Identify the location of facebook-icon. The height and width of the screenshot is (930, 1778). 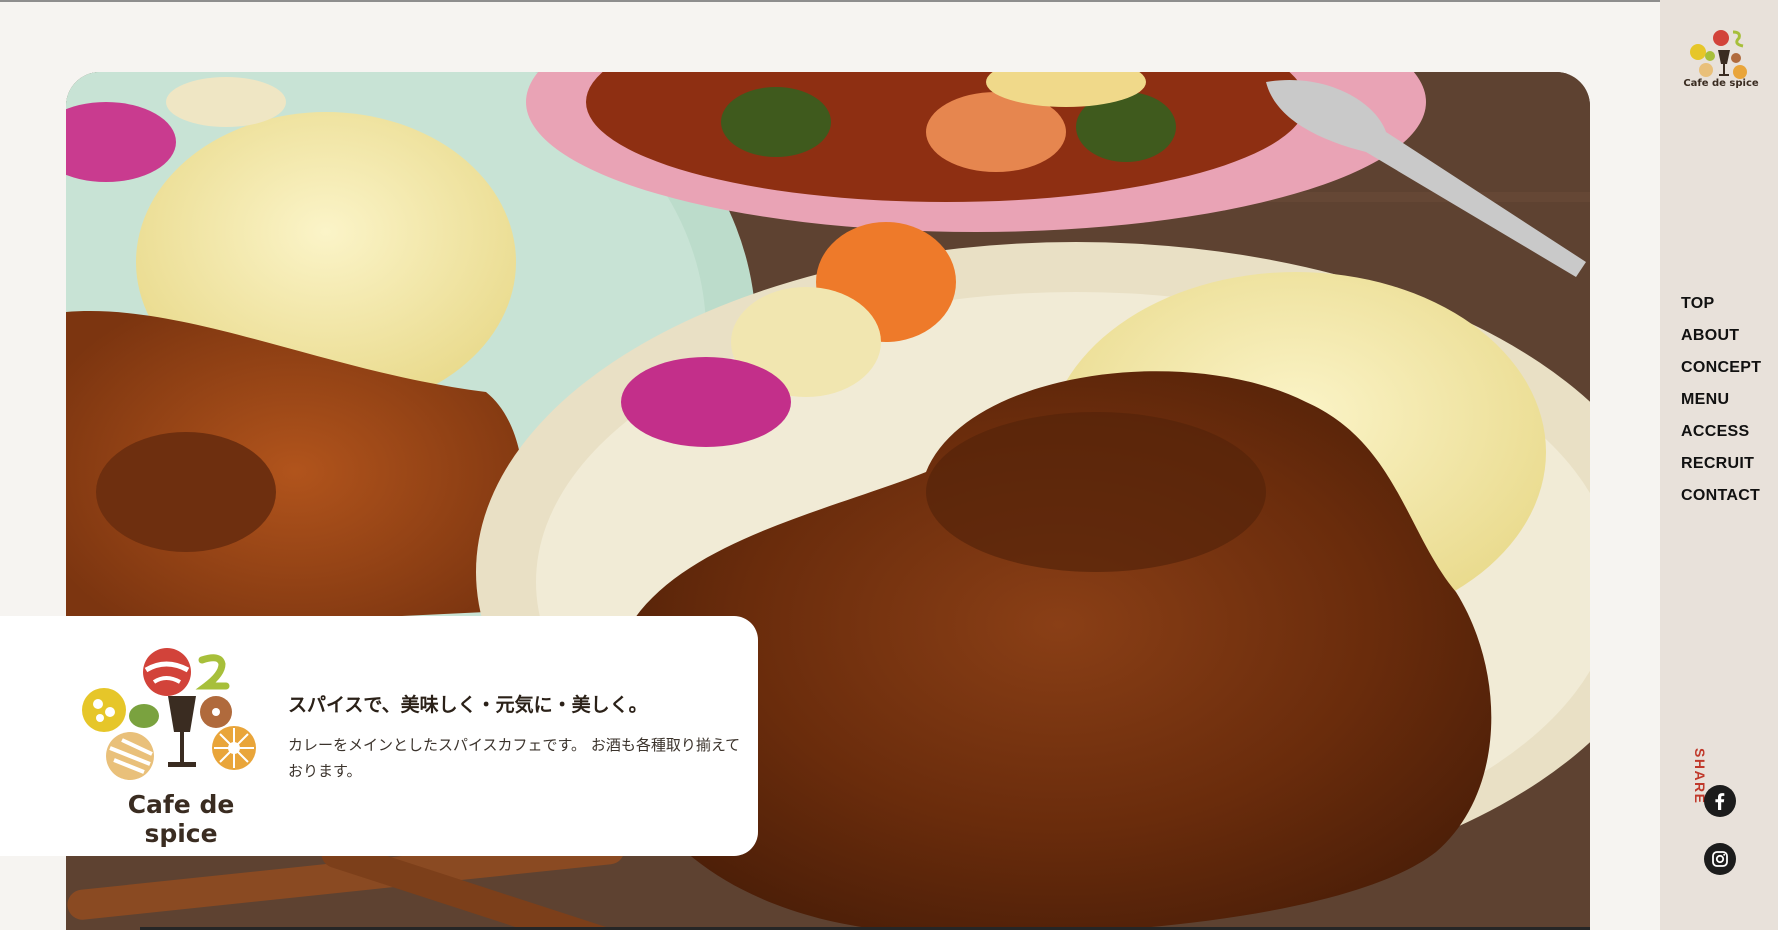
(1720, 801).